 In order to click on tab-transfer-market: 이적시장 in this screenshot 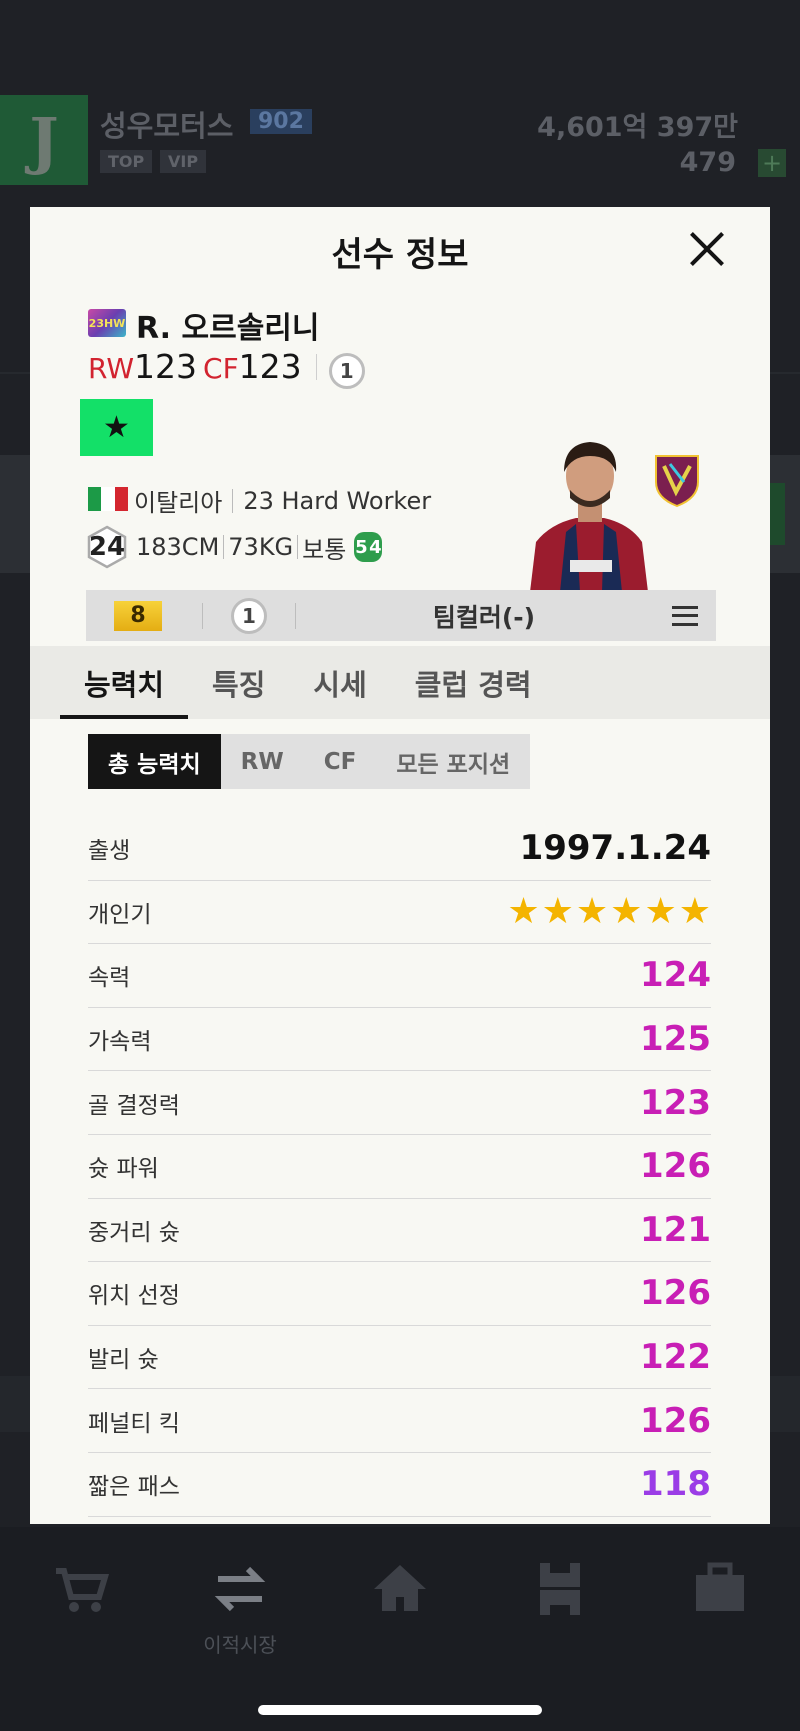, I will do `click(240, 1612)`.